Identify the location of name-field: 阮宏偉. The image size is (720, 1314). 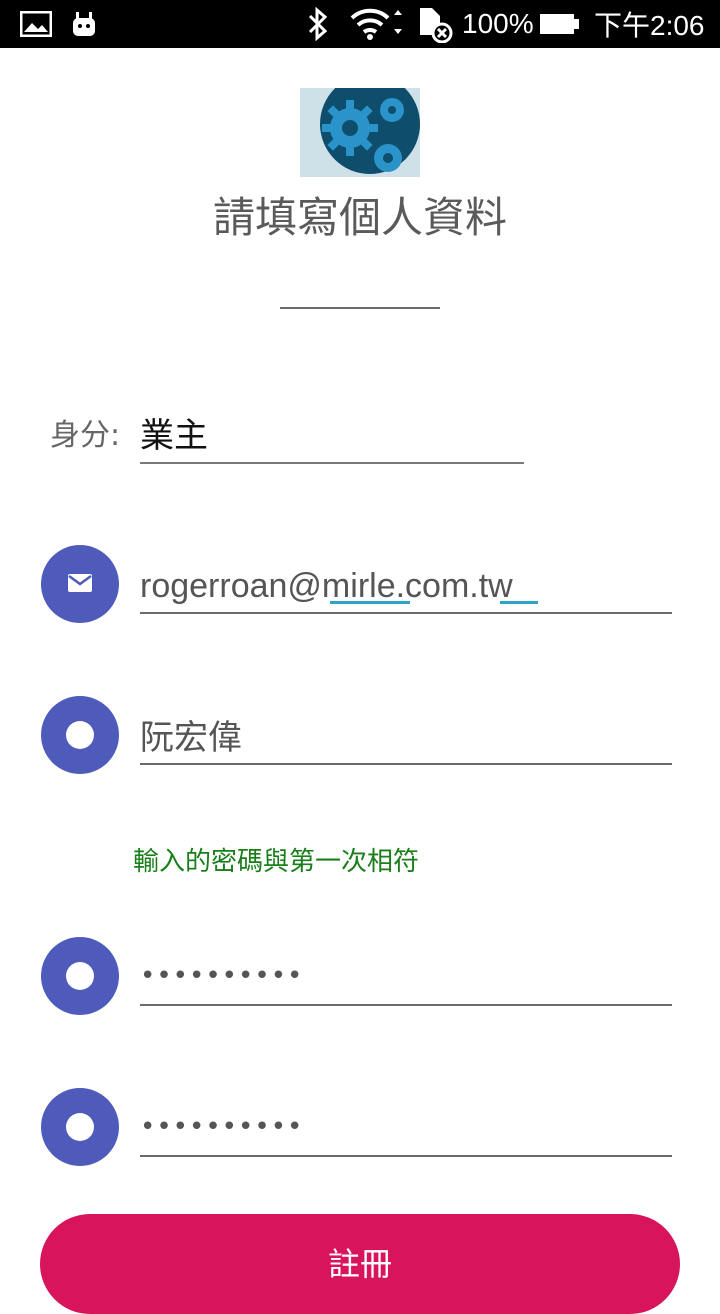
(191, 738).